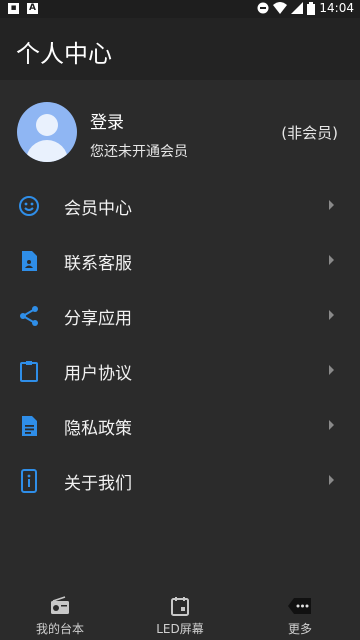  I want to click on menu-item-label: 隐私政策, so click(98, 429).